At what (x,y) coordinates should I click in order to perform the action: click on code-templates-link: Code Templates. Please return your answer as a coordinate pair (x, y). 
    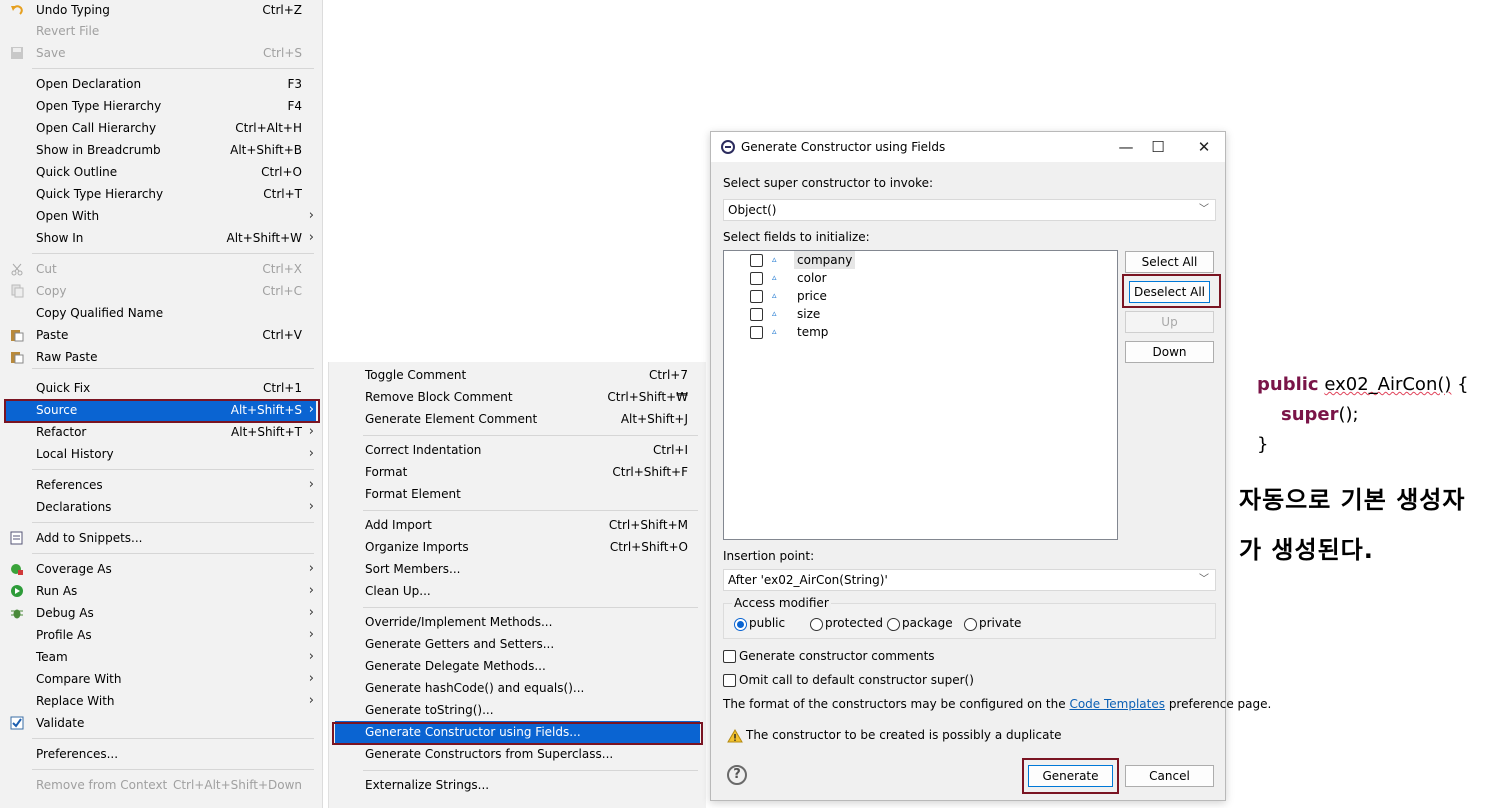
    Looking at the image, I should click on (1117, 704).